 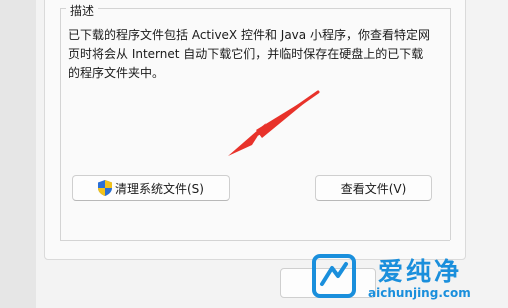 What do you see at coordinates (334, 276) in the screenshot?
I see `brand-logo-icon` at bounding box center [334, 276].